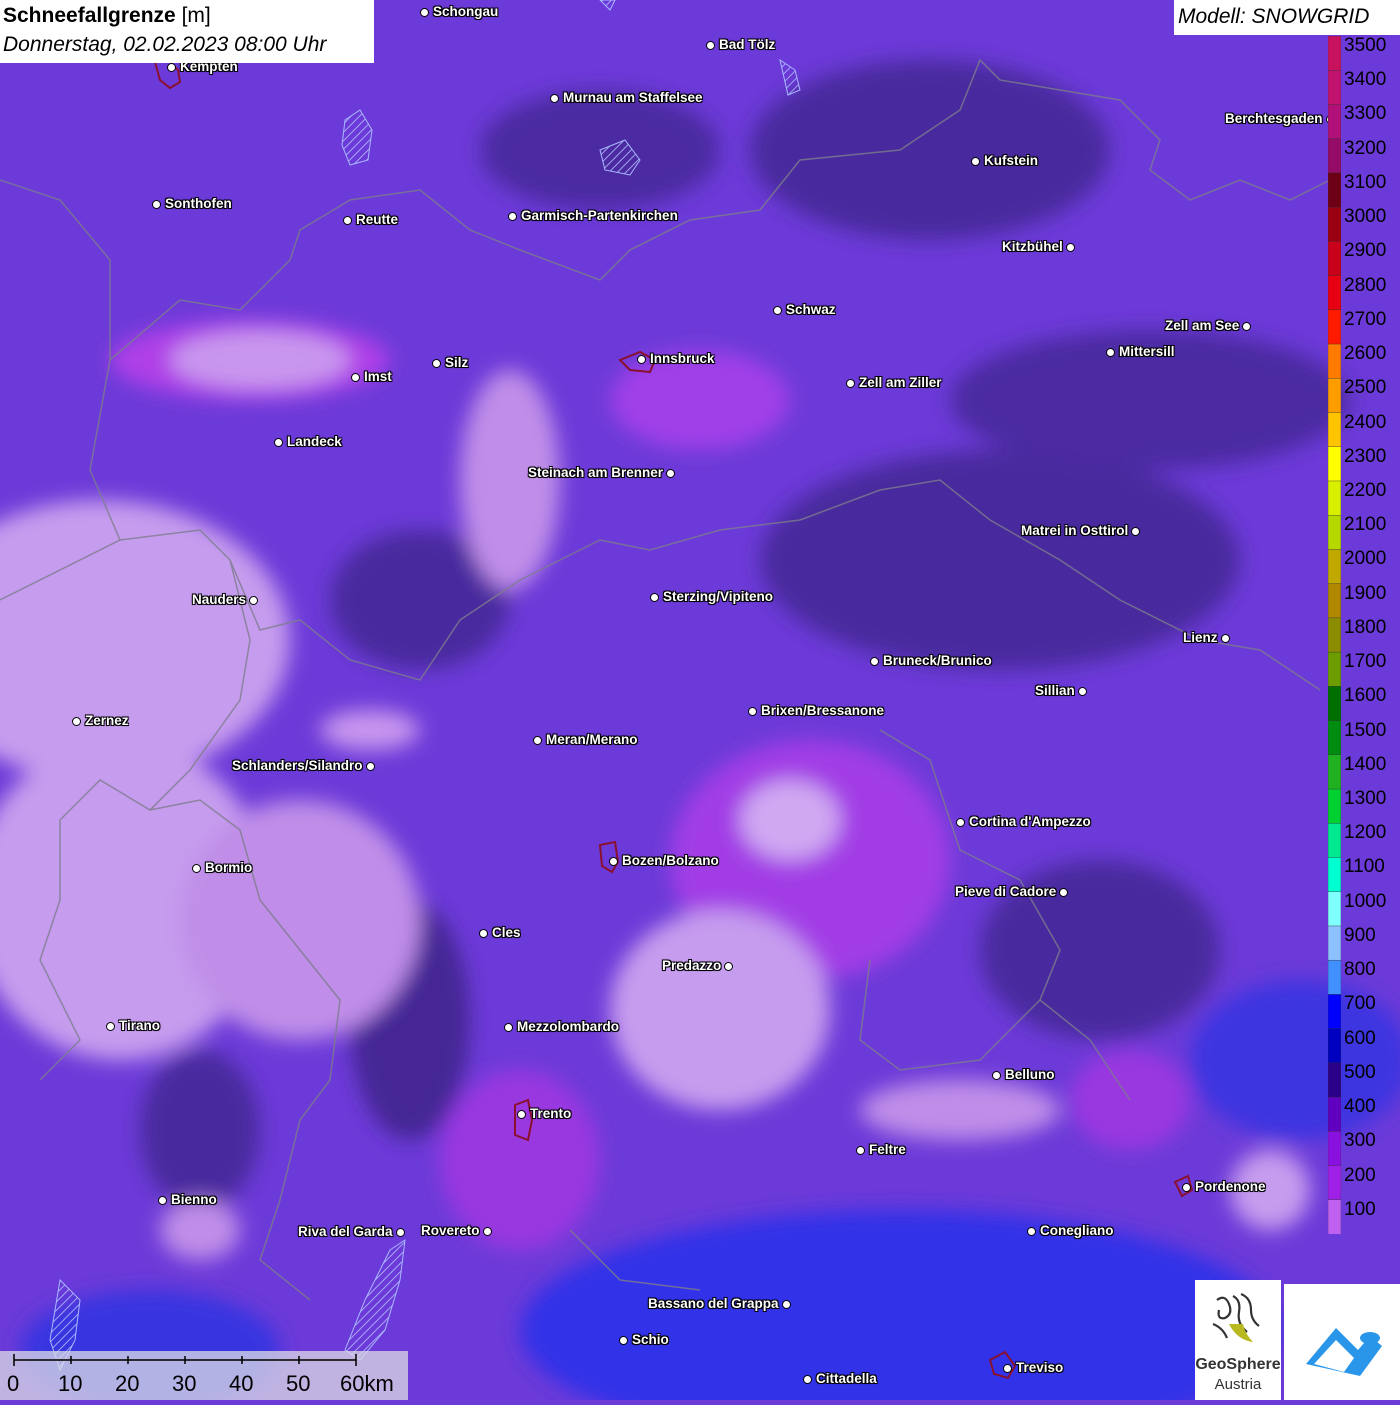 This screenshot has height=1405, width=1400. Describe the element at coordinates (718, 596) in the screenshot. I see `city-label: Sterzing/Vipiteno` at that location.